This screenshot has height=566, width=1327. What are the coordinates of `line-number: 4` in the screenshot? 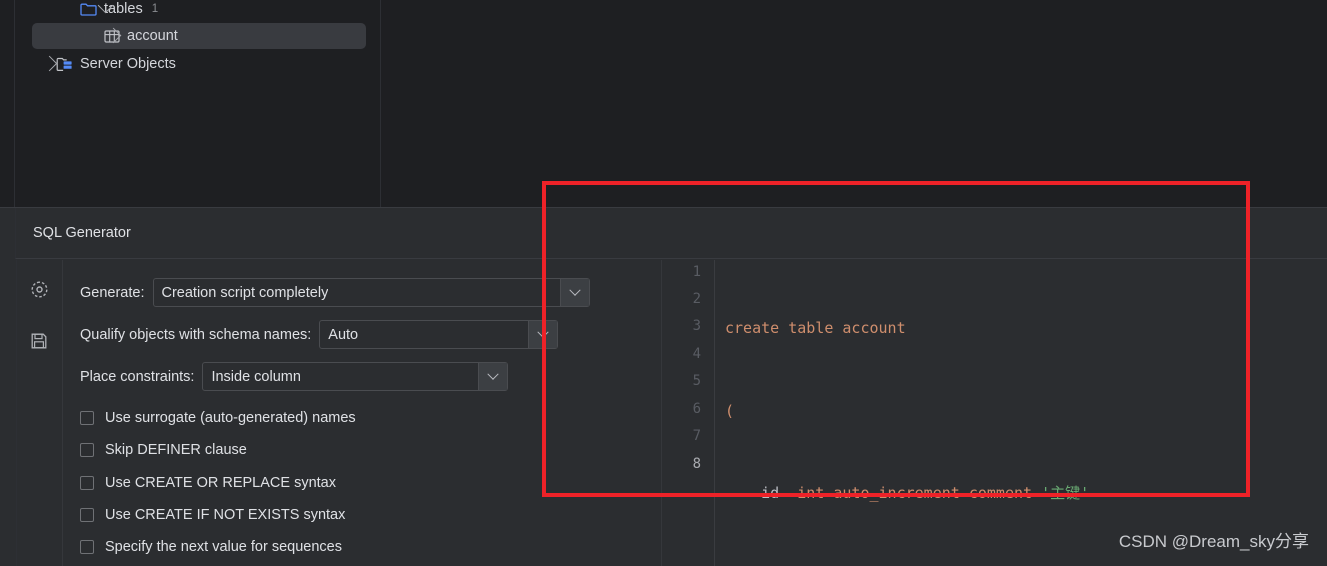 It's located at (696, 354).